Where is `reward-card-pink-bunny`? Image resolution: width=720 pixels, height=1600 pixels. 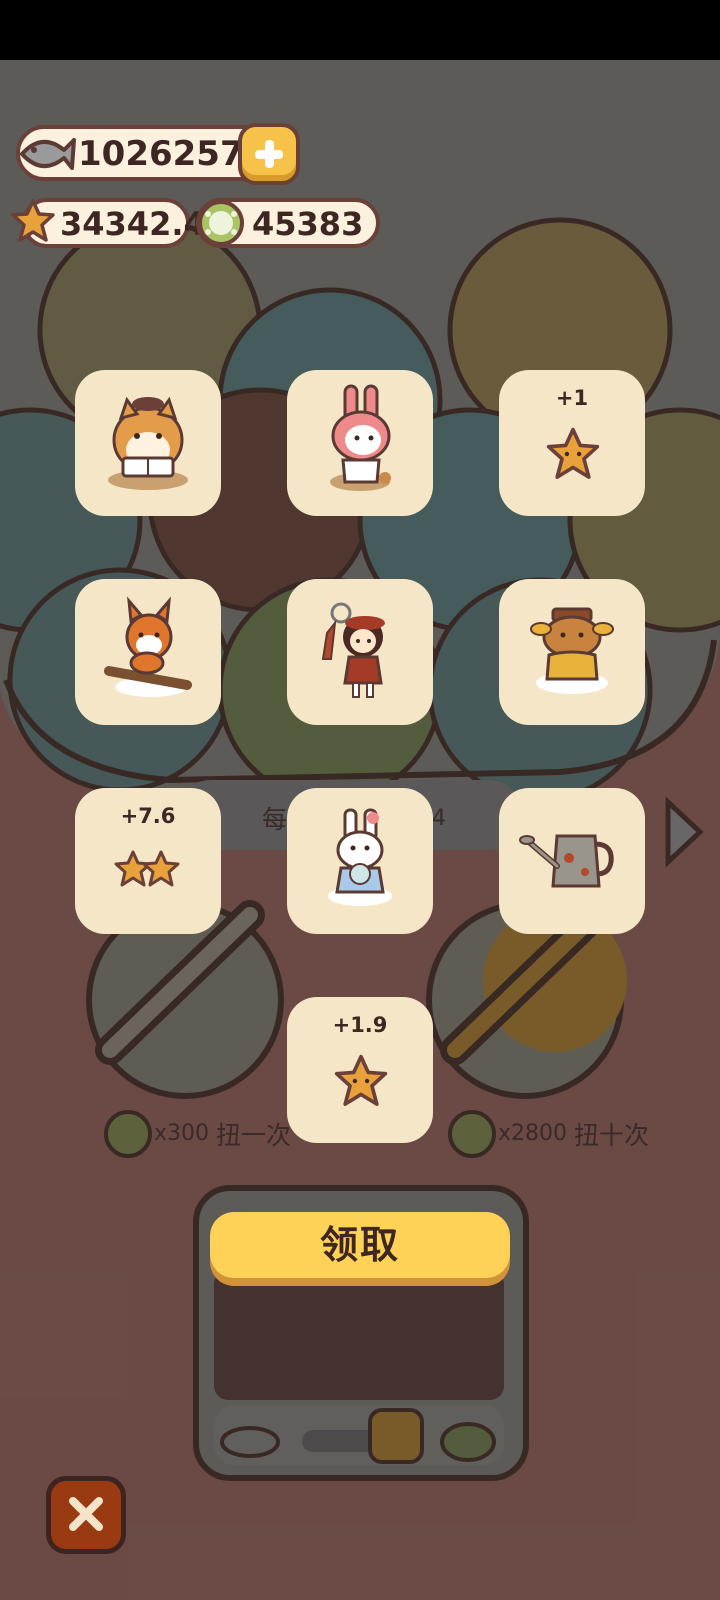 reward-card-pink-bunny is located at coordinates (360, 443).